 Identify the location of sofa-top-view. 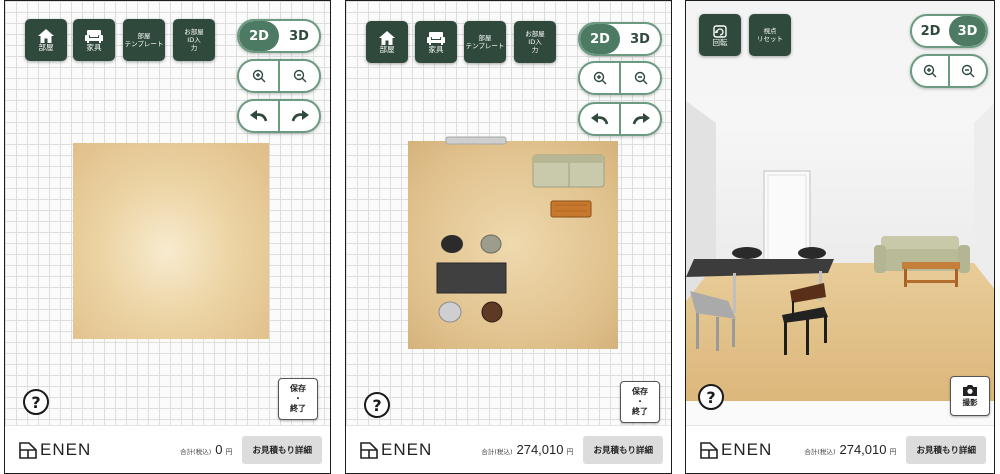
(568, 171).